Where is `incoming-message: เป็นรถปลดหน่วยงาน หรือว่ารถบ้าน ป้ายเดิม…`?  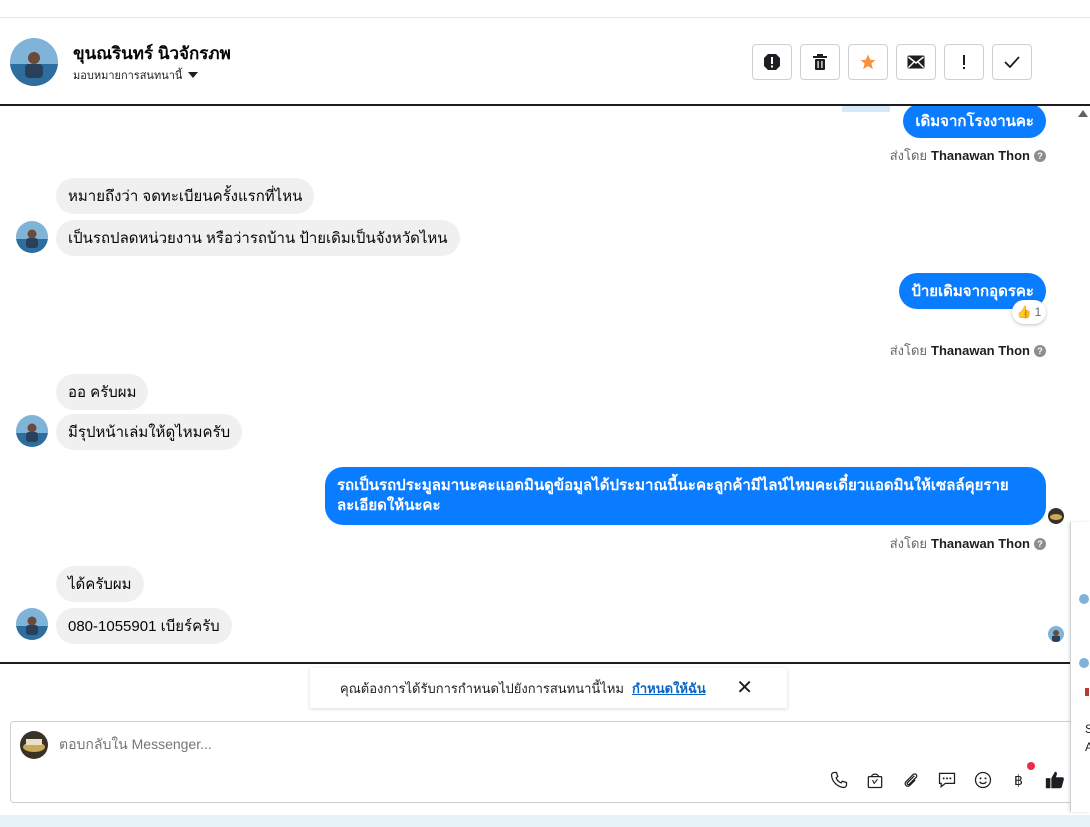 incoming-message: เป็นรถปลดหน่วยงาน หรือว่ารถบ้าน ป้ายเดิม… is located at coordinates (258, 238).